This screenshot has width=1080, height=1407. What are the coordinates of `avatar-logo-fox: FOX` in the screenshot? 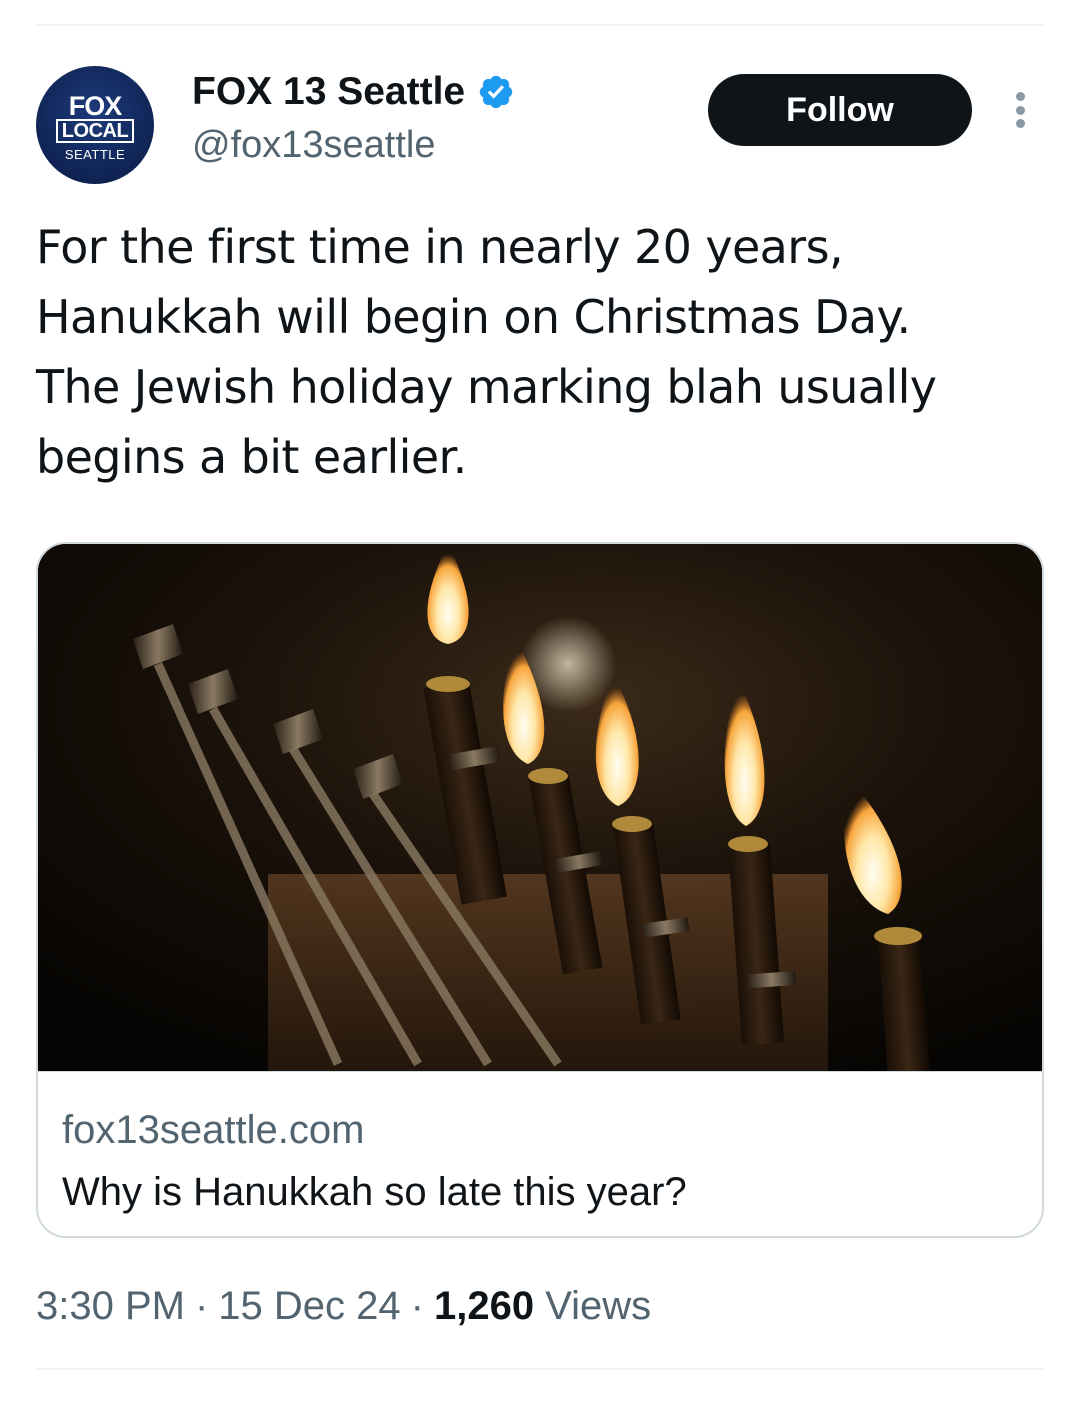 It's located at (95, 105).